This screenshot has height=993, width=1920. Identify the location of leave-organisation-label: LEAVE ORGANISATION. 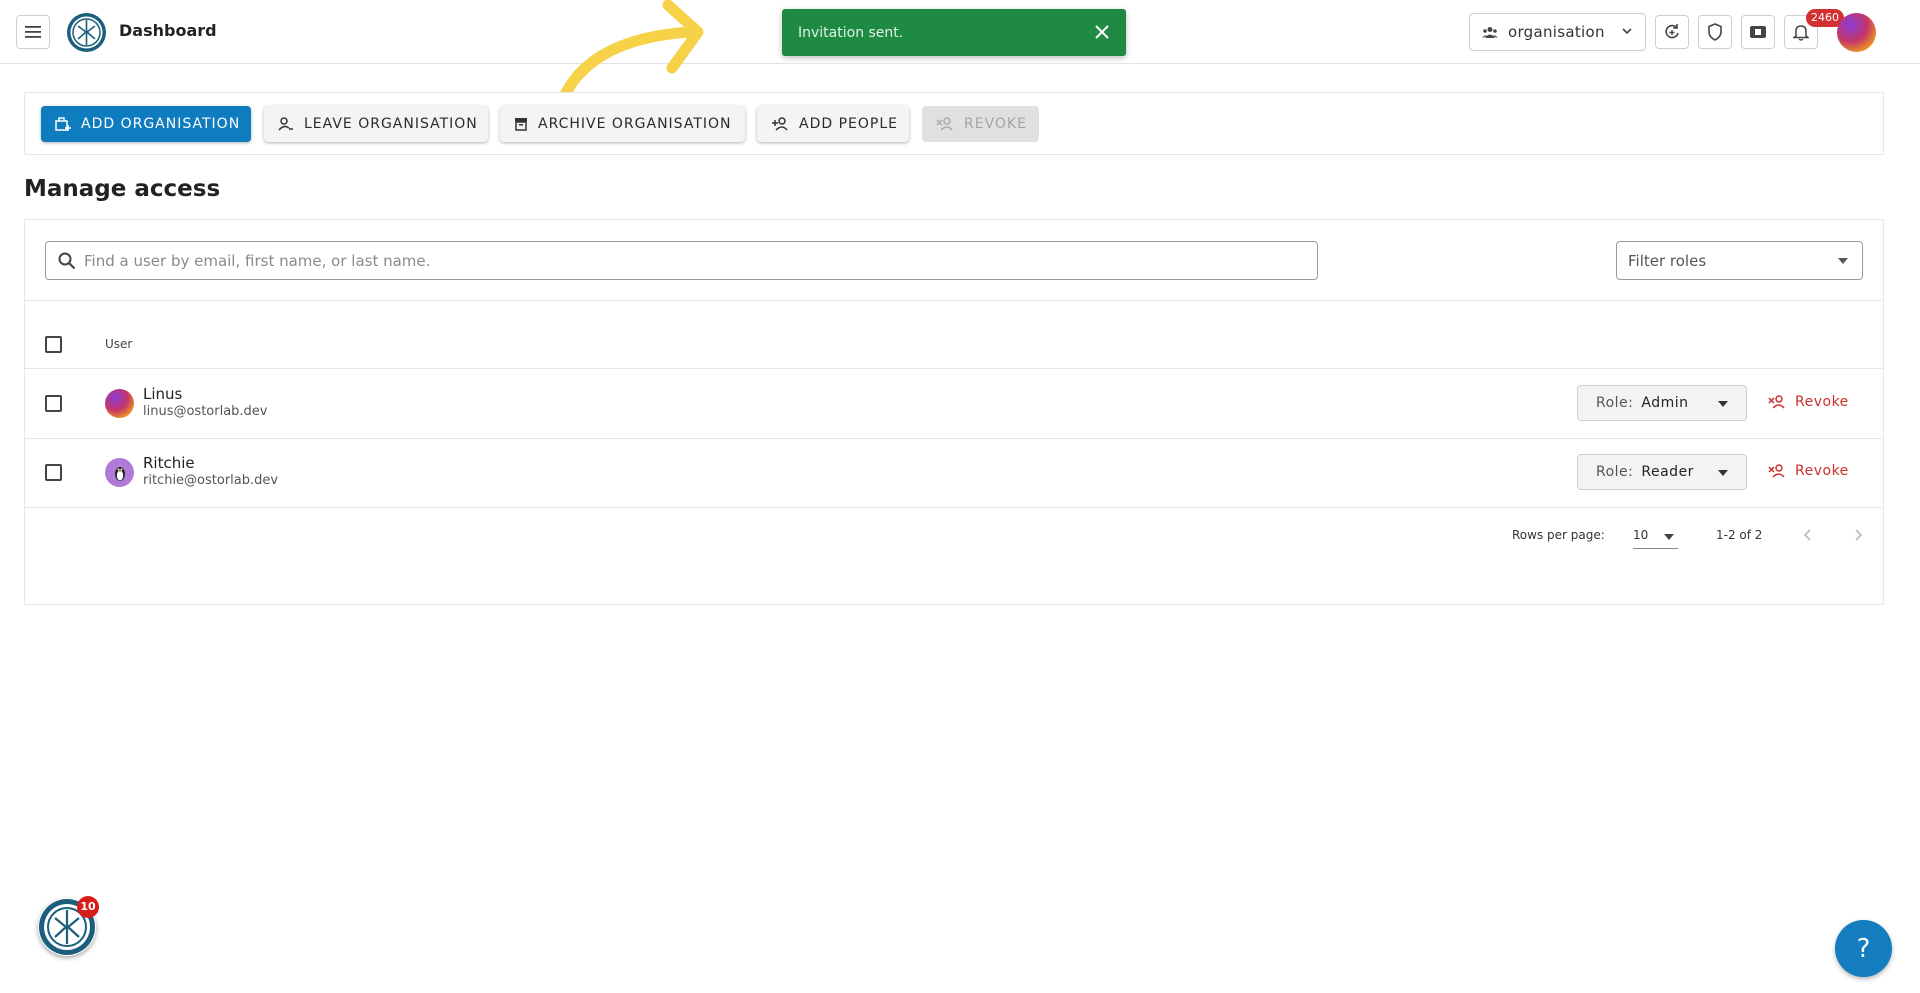
(391, 124).